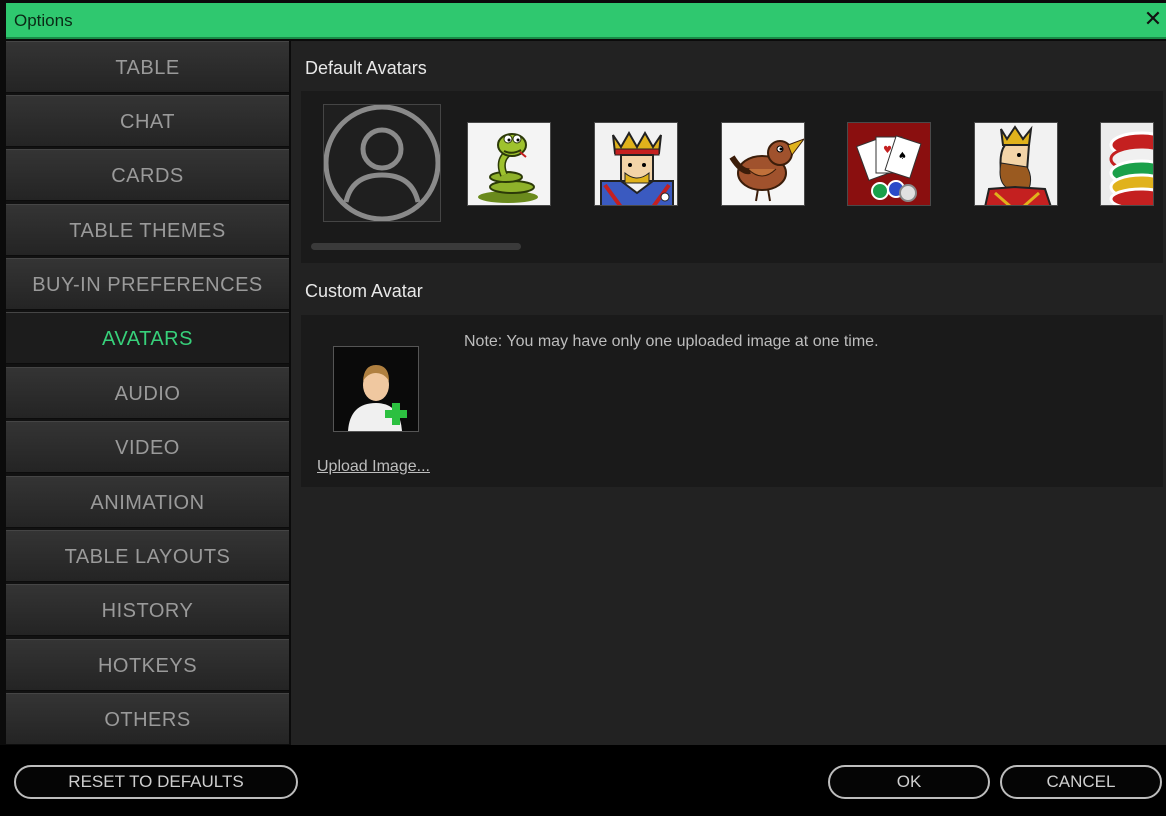 This screenshot has width=1166, height=816. What do you see at coordinates (1081, 782) in the screenshot?
I see `cancel-button: CANCEL` at bounding box center [1081, 782].